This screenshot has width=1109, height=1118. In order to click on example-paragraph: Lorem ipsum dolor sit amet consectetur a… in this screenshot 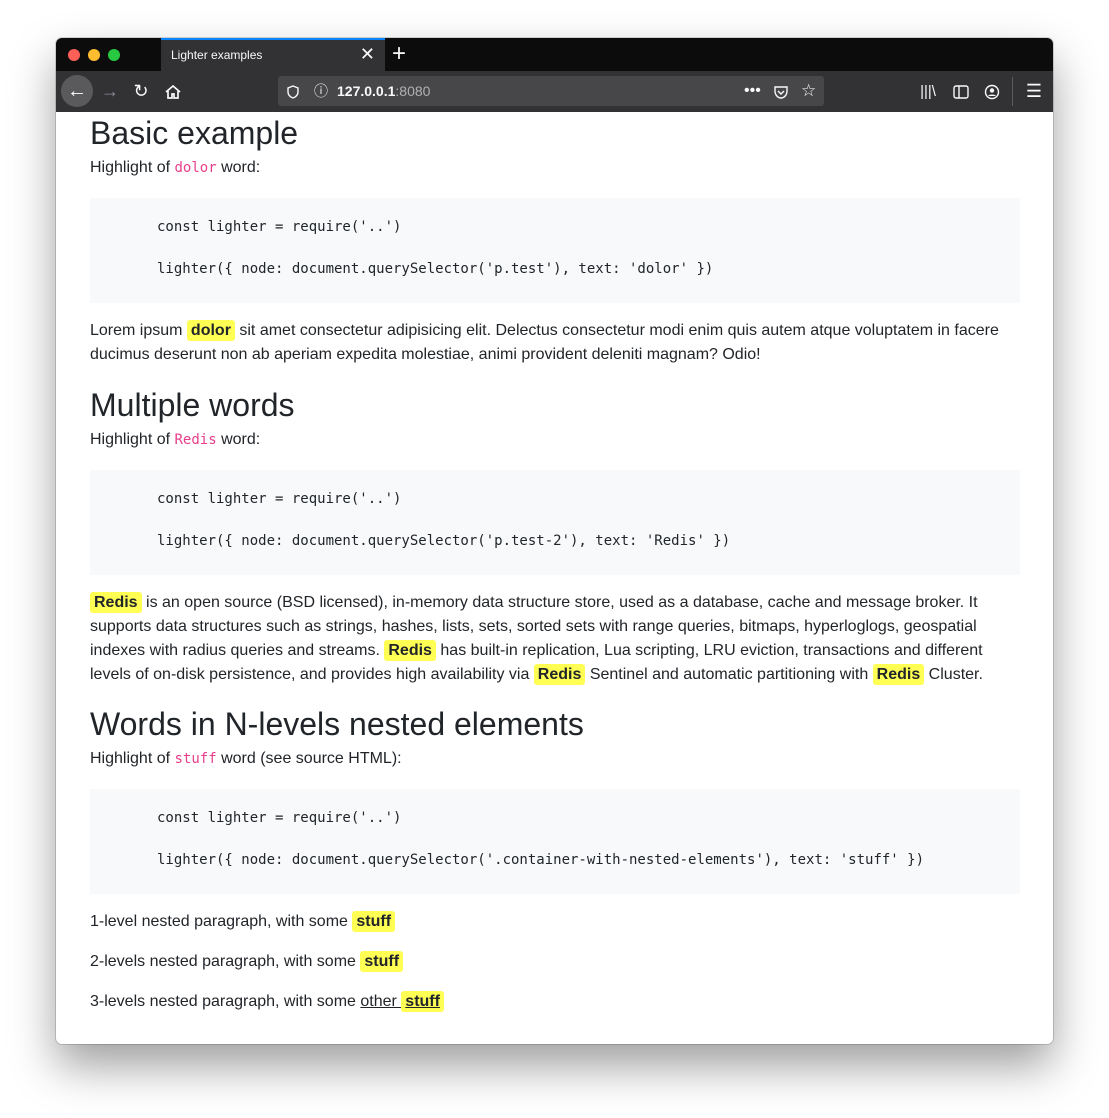, I will do `click(555, 343)`.